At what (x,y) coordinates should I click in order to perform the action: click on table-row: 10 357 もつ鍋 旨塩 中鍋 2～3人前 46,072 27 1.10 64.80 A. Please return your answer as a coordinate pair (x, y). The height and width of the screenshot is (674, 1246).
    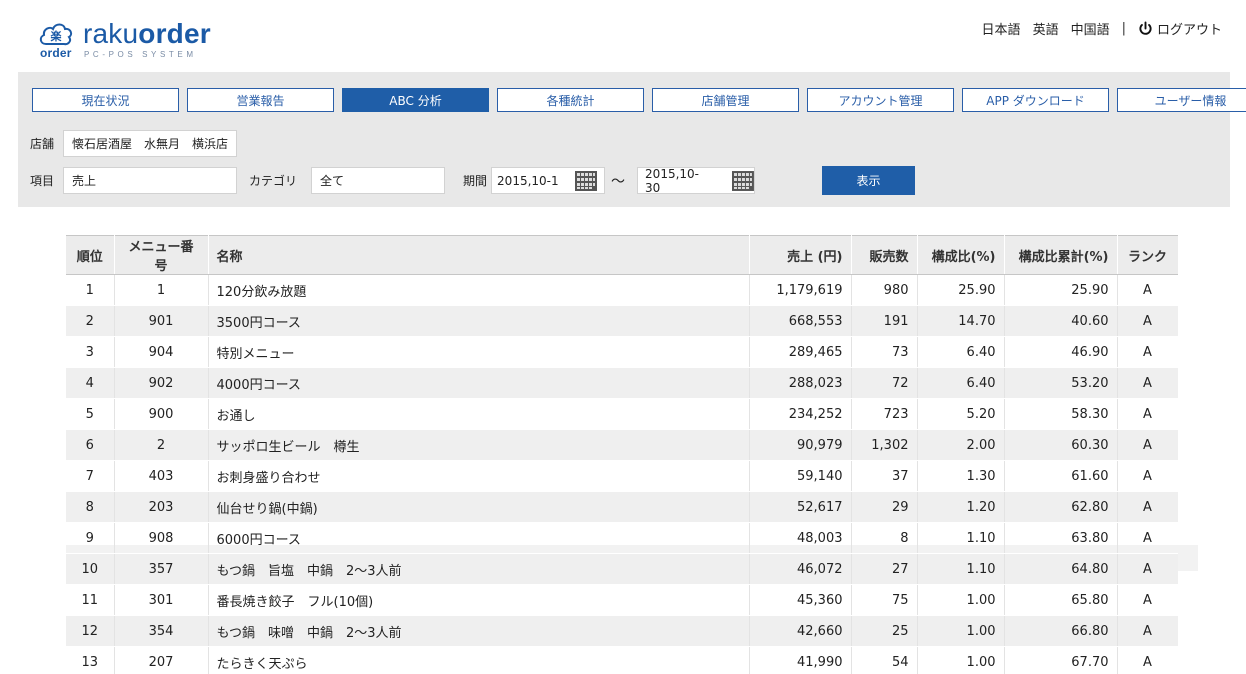
    Looking at the image, I should click on (622, 569).